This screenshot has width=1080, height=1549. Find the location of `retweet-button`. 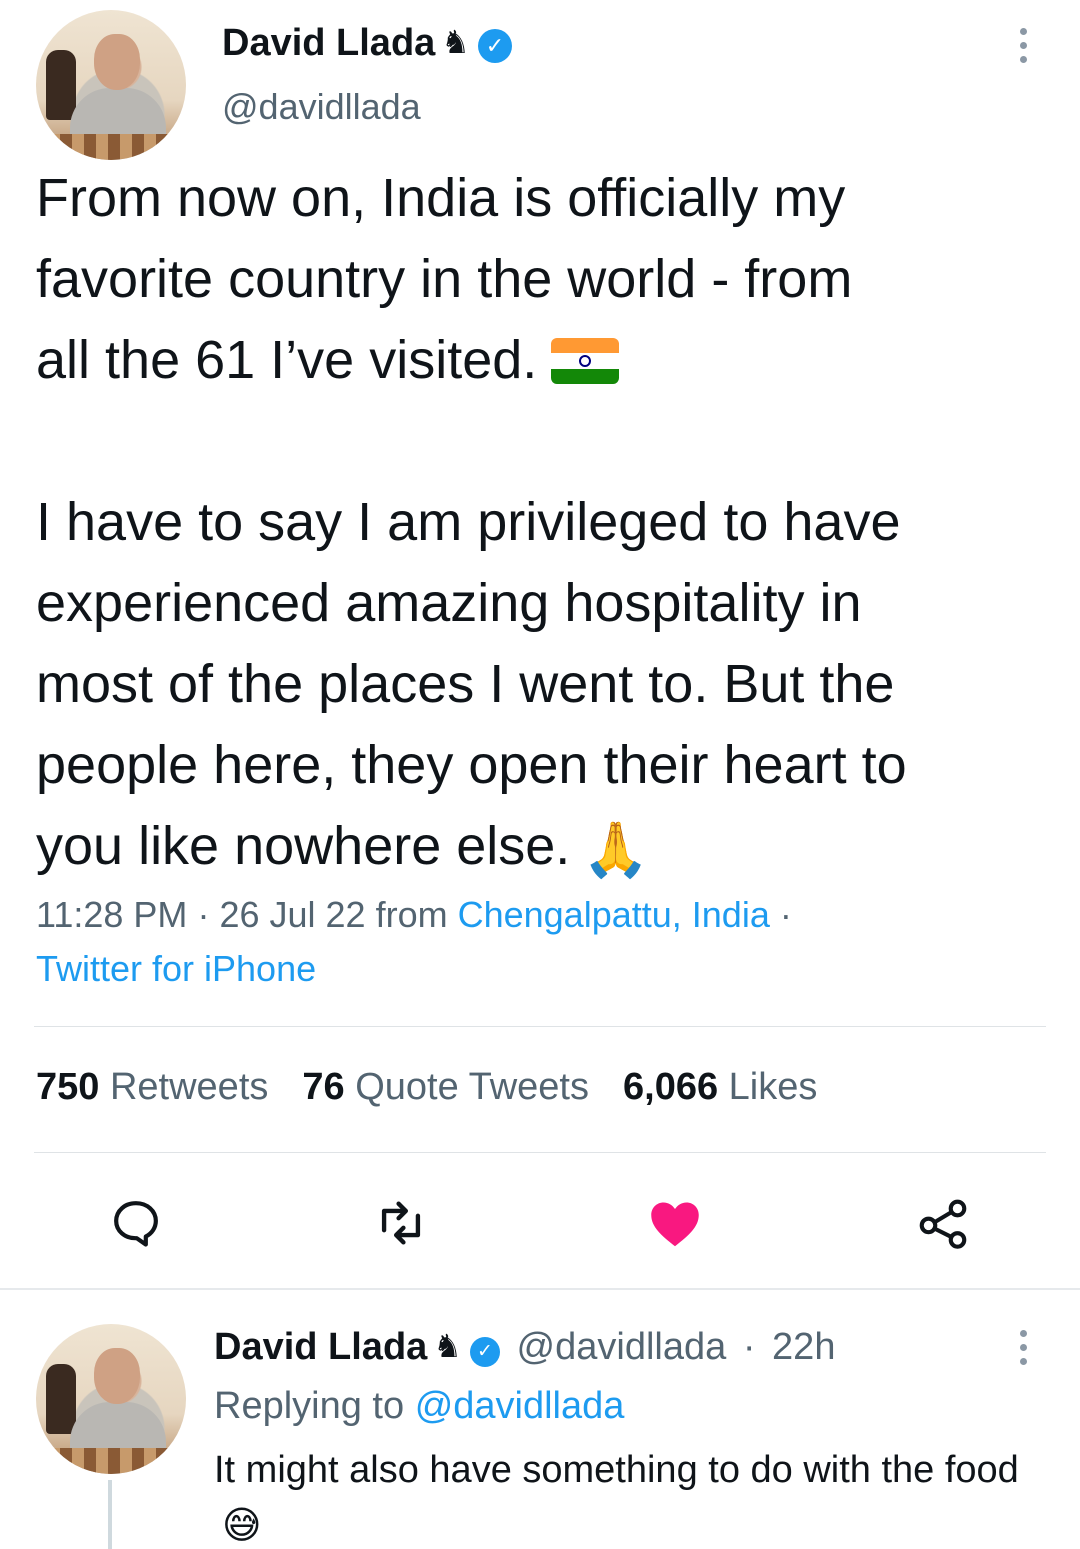

retweet-button is located at coordinates (401, 1223).